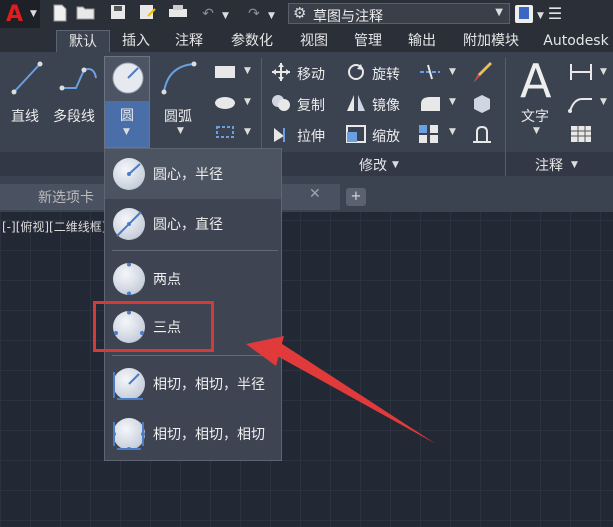 The image size is (613, 527). Describe the element at coordinates (15, 14) in the screenshot. I see `app-logo-icon: A` at that location.